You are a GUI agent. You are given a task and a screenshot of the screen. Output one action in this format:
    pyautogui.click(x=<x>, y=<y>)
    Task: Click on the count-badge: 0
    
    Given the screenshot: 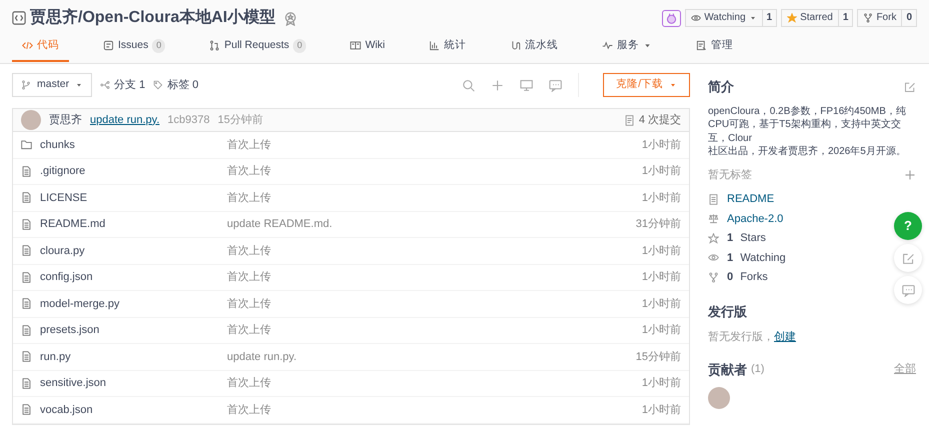 What is the action you would take?
    pyautogui.click(x=299, y=46)
    